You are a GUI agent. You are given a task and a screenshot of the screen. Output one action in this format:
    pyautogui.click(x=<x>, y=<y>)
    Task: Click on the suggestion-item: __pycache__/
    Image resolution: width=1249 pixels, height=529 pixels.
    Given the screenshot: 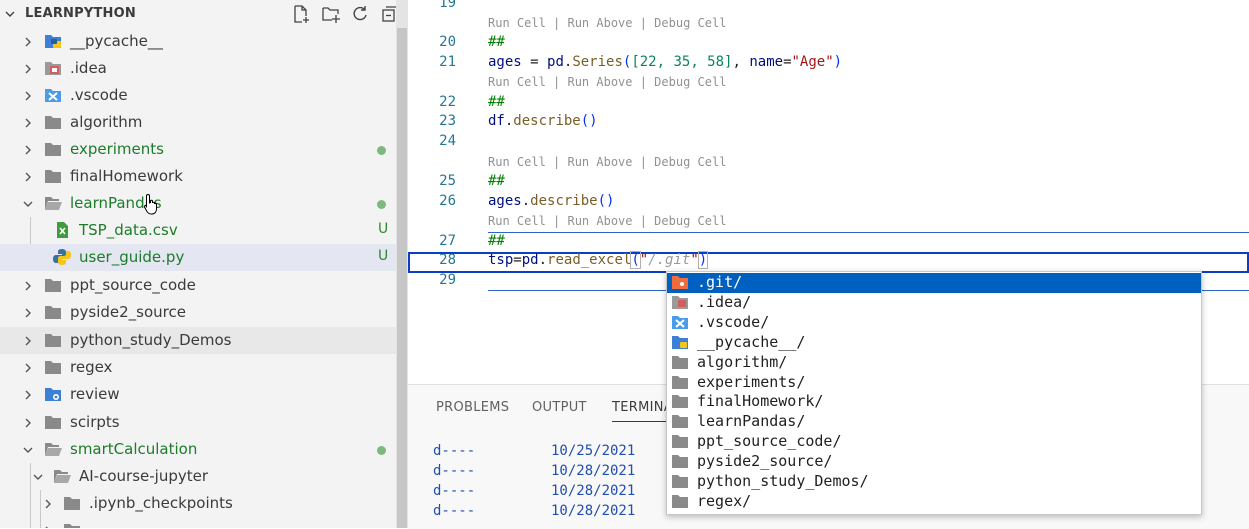 What is the action you would take?
    pyautogui.click(x=934, y=343)
    